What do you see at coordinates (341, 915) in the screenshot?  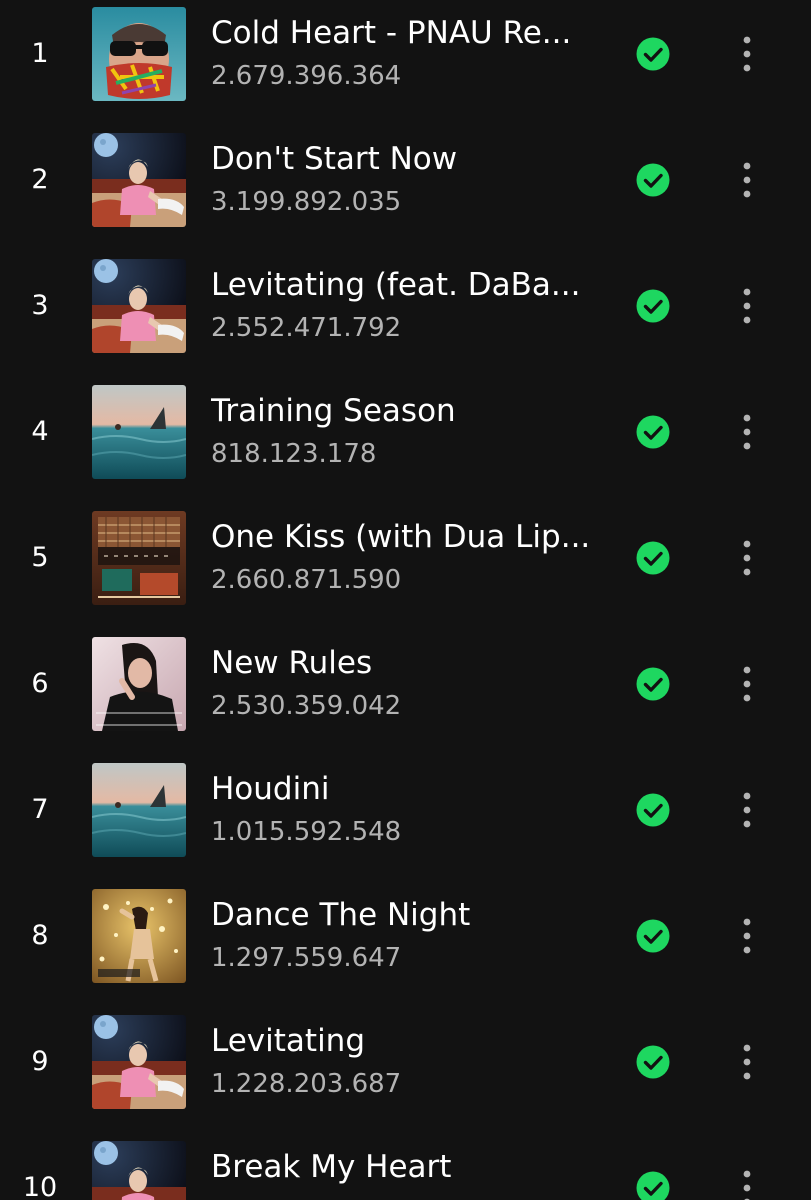 I see `track-title: Dance The Night` at bounding box center [341, 915].